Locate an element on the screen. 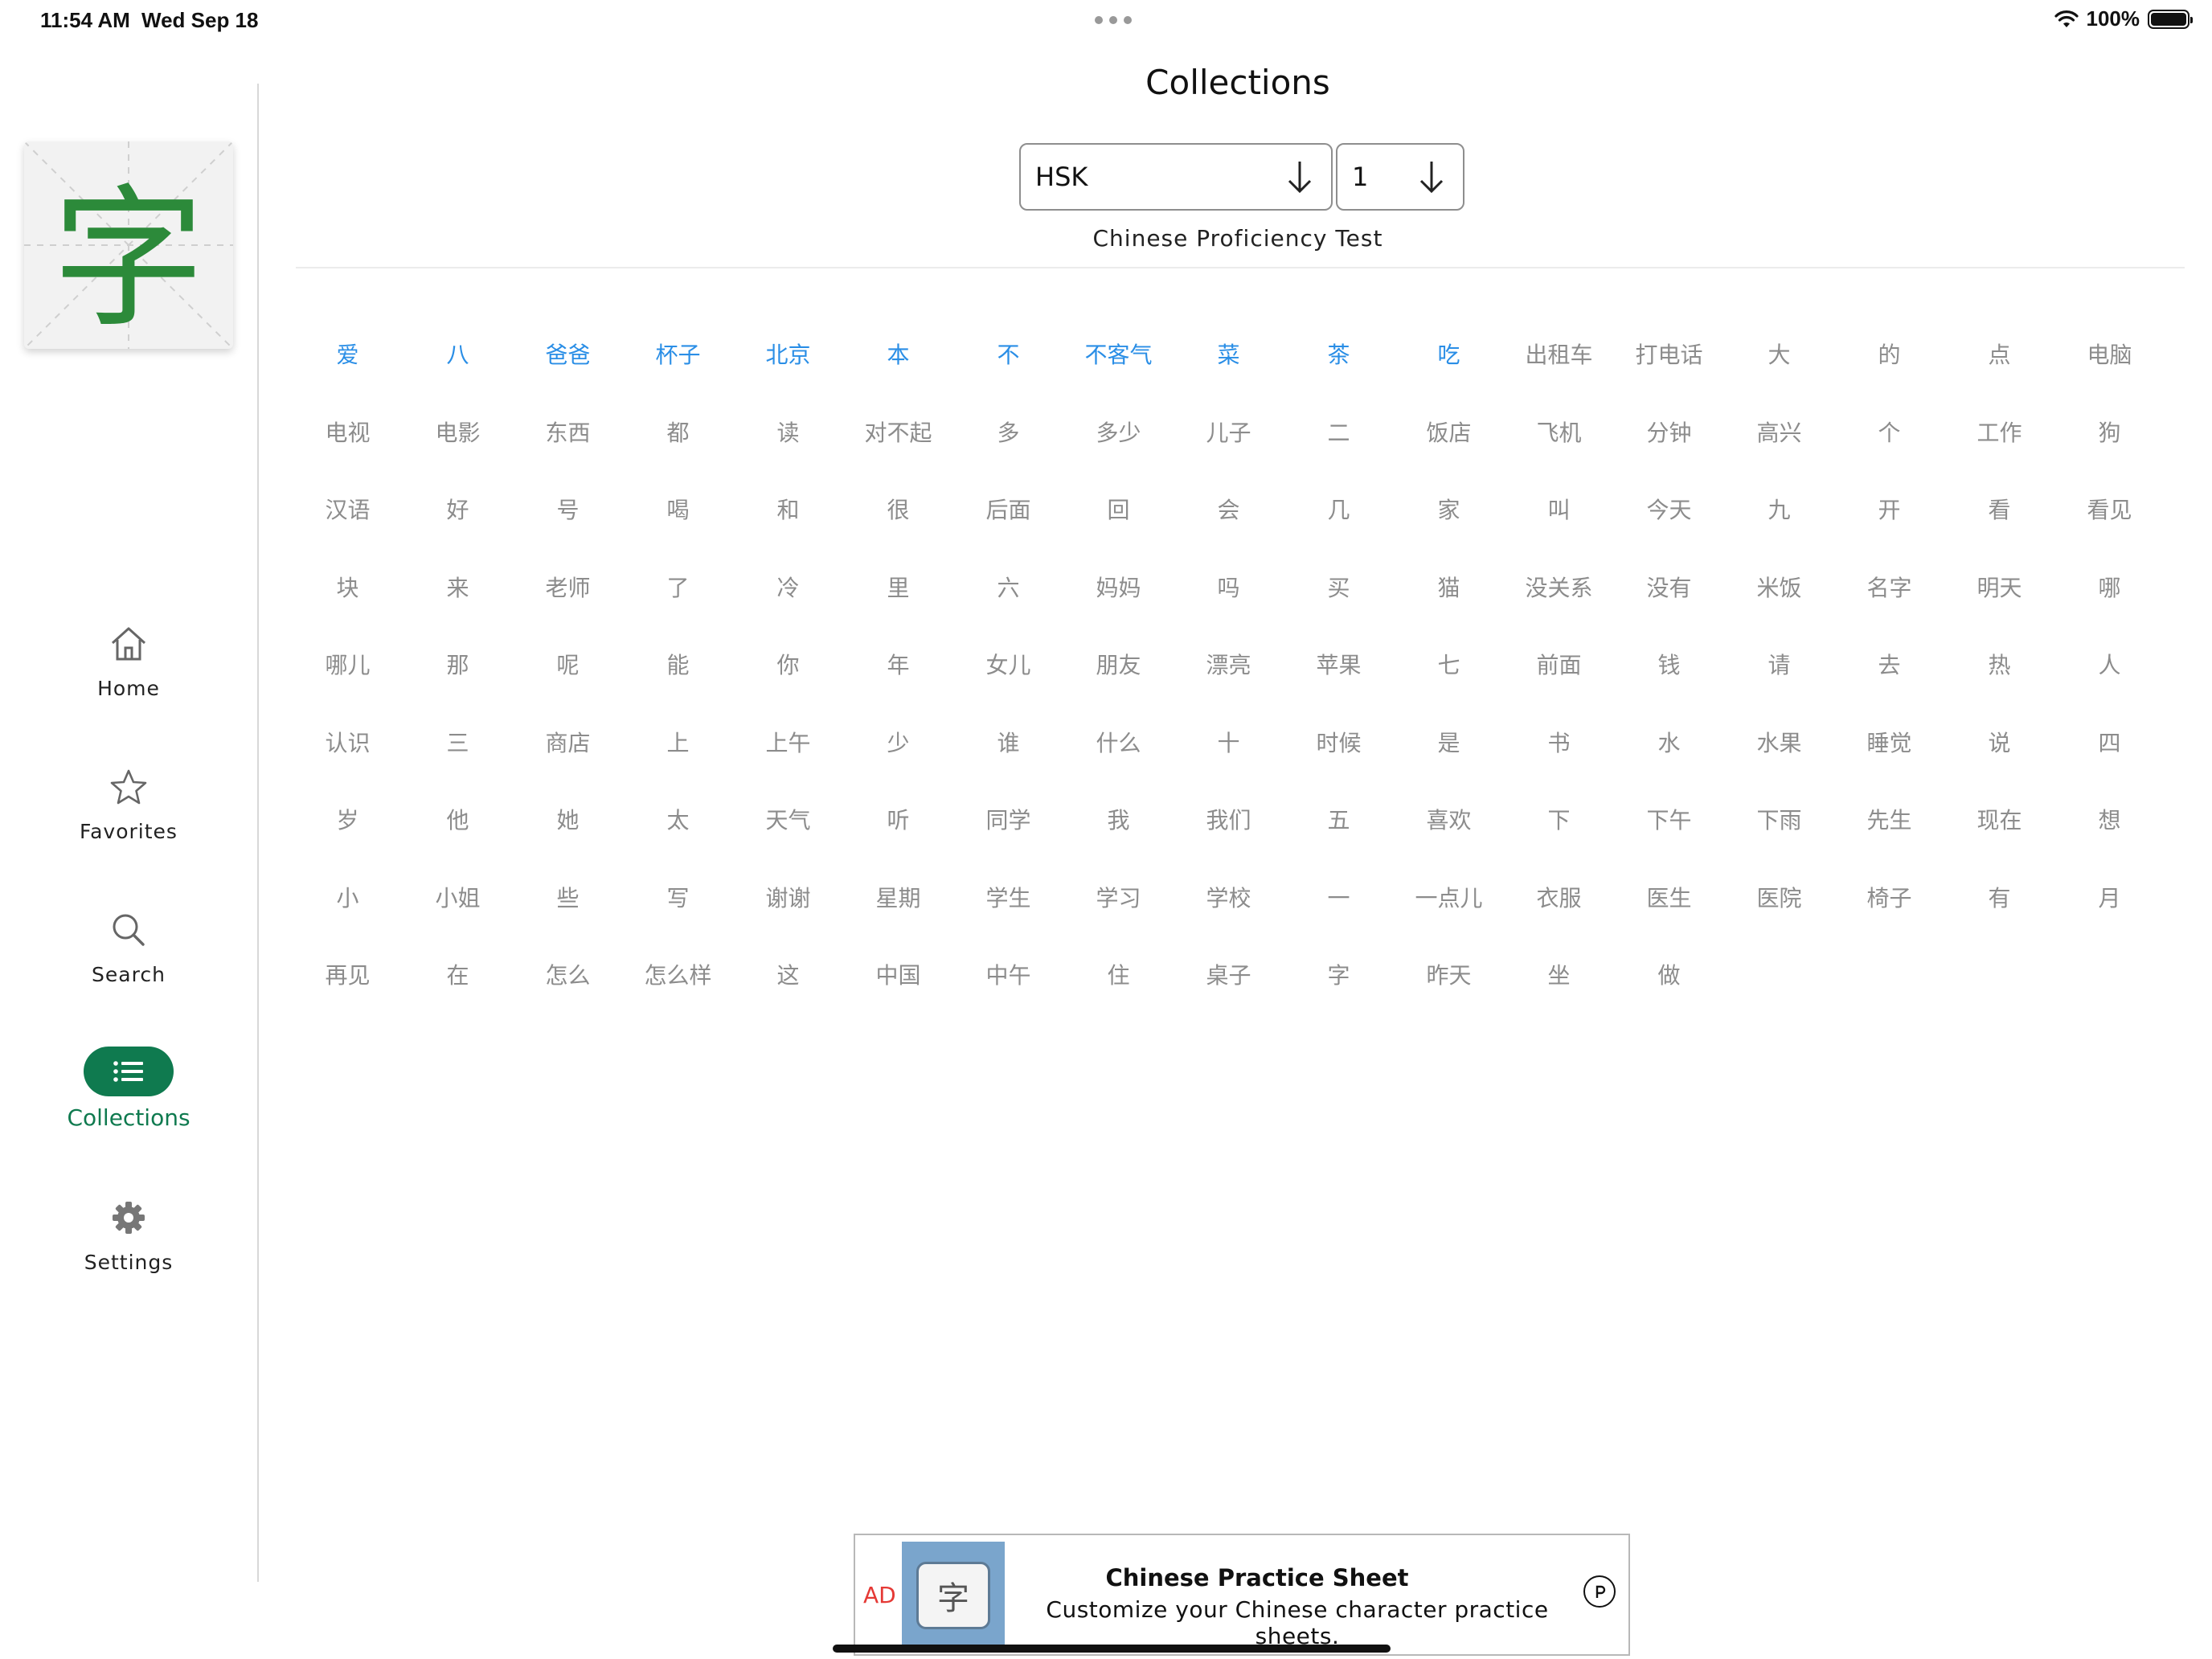 This screenshot has width=2212, height=1659. word-item: 认识 is located at coordinates (348, 742).